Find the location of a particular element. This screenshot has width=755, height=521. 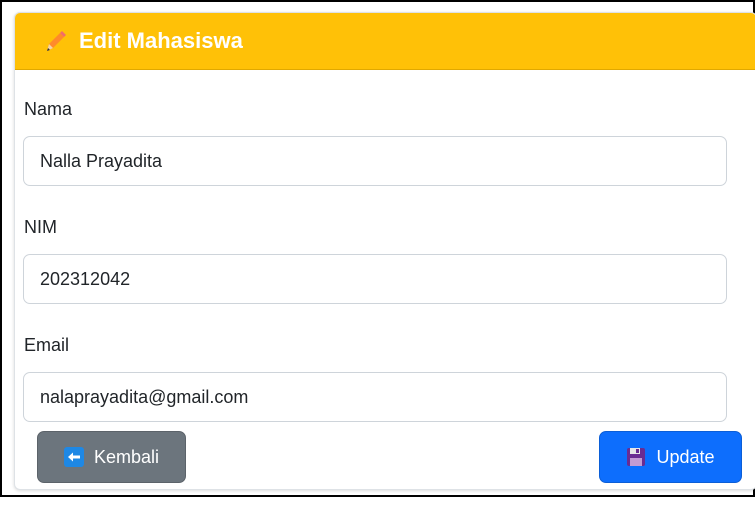

name-field: Nalla Prayadita is located at coordinates (375, 161).